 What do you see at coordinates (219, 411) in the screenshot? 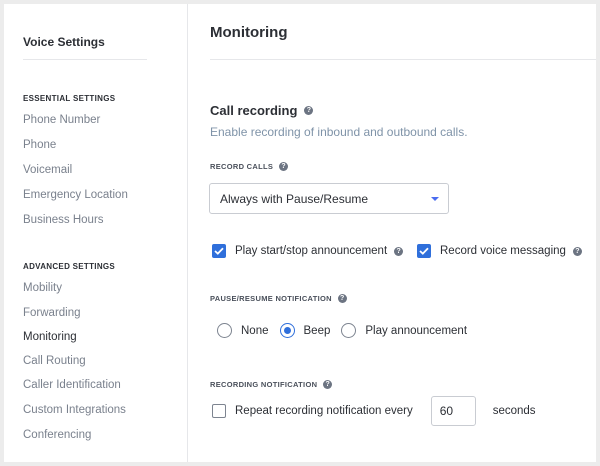
I see `repeat-notification-checkbox` at bounding box center [219, 411].